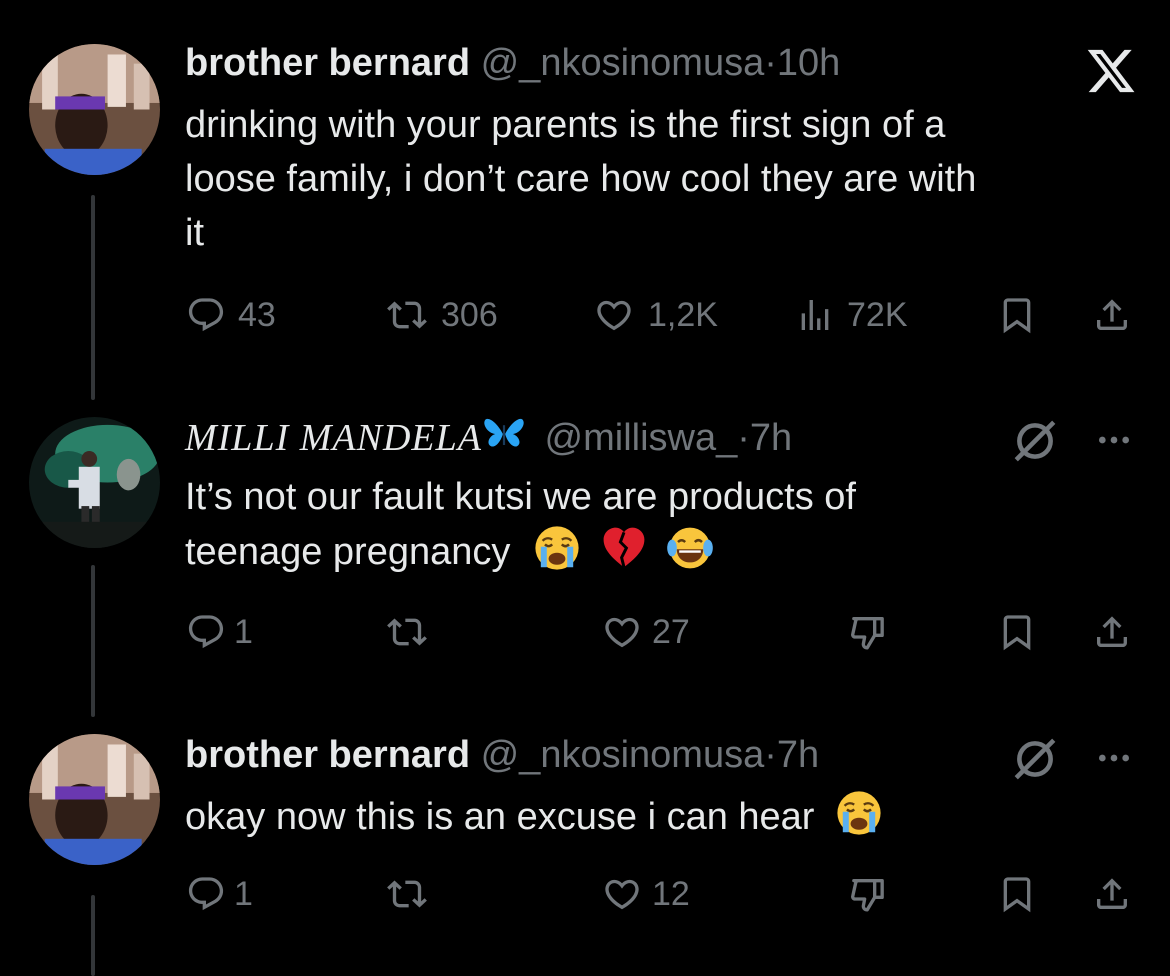 The height and width of the screenshot is (976, 1170). Describe the element at coordinates (683, 314) in the screenshot. I see `like-count: 1,2K` at that location.